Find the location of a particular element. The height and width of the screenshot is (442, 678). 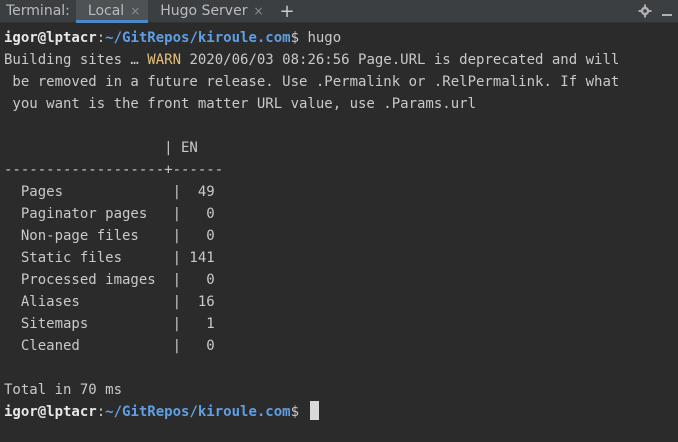

tab-hugo-server: Hugo Server × is located at coordinates (209, 11).